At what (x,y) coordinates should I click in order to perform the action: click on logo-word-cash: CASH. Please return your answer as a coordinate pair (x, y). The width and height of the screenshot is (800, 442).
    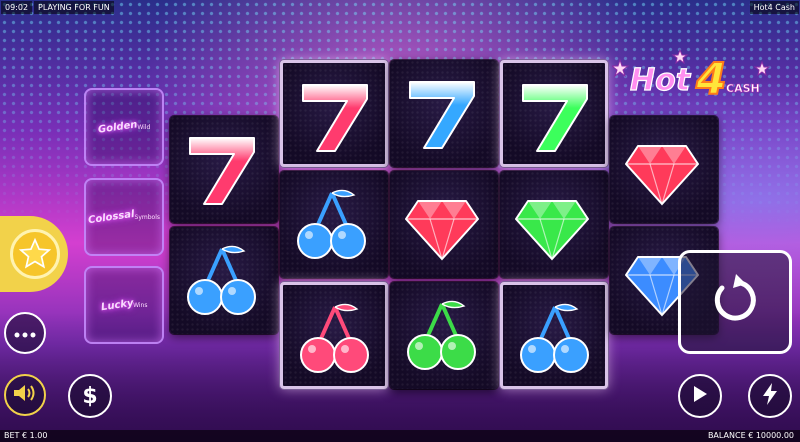
    Looking at the image, I should click on (743, 88).